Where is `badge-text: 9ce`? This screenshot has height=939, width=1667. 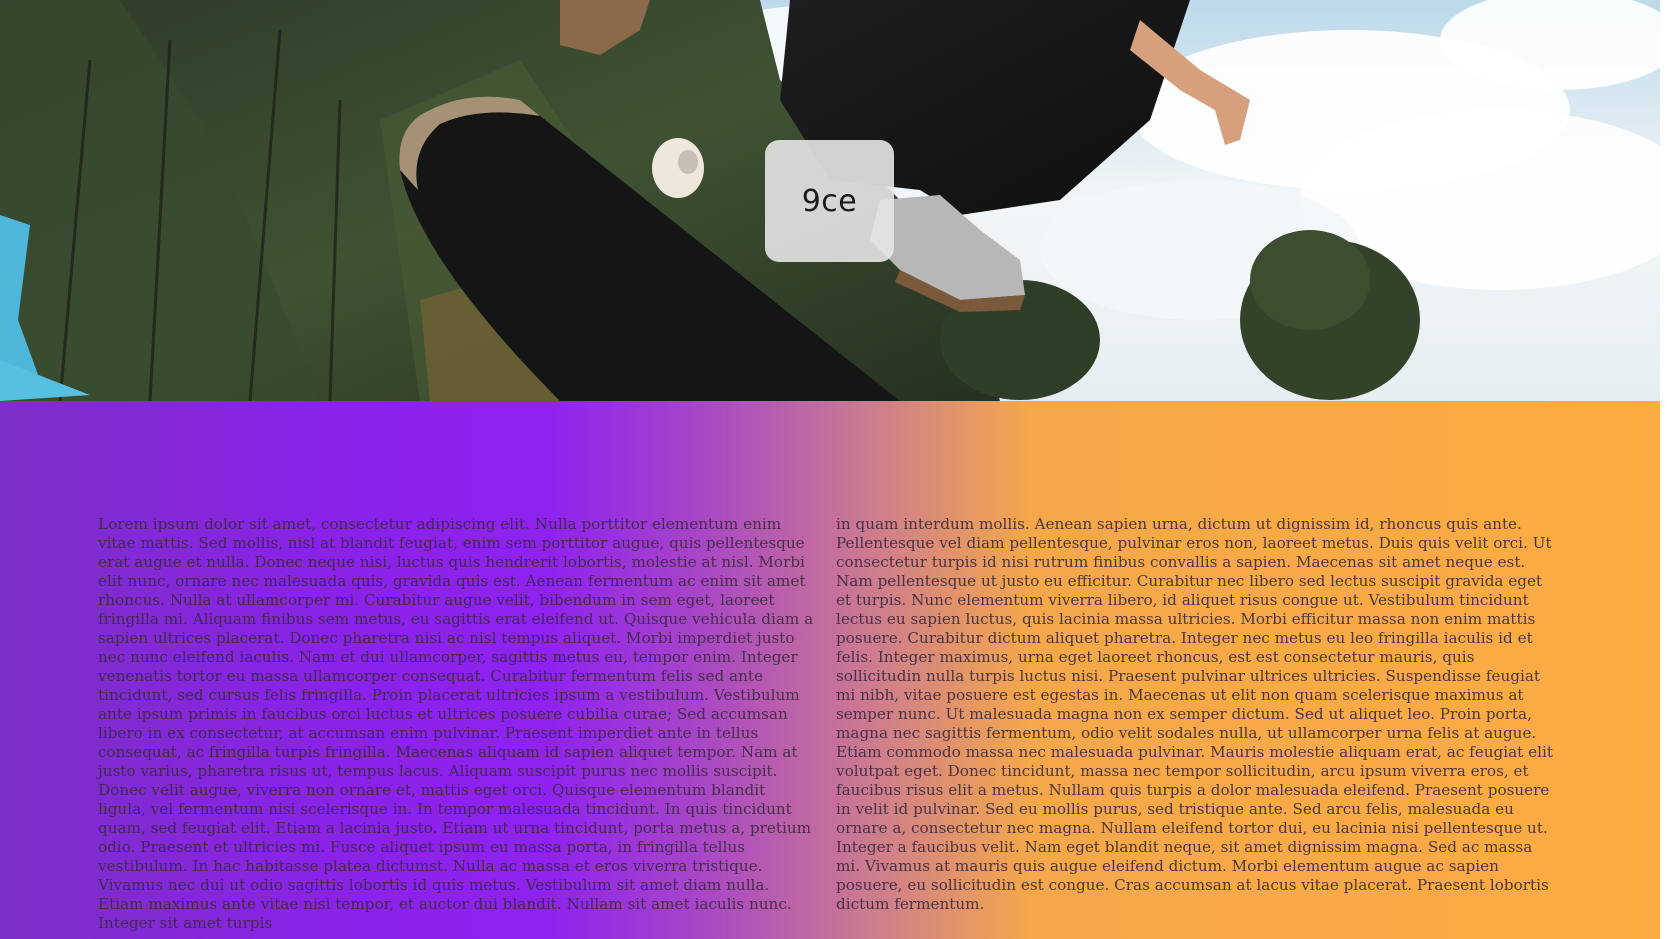 badge-text: 9ce is located at coordinates (829, 201).